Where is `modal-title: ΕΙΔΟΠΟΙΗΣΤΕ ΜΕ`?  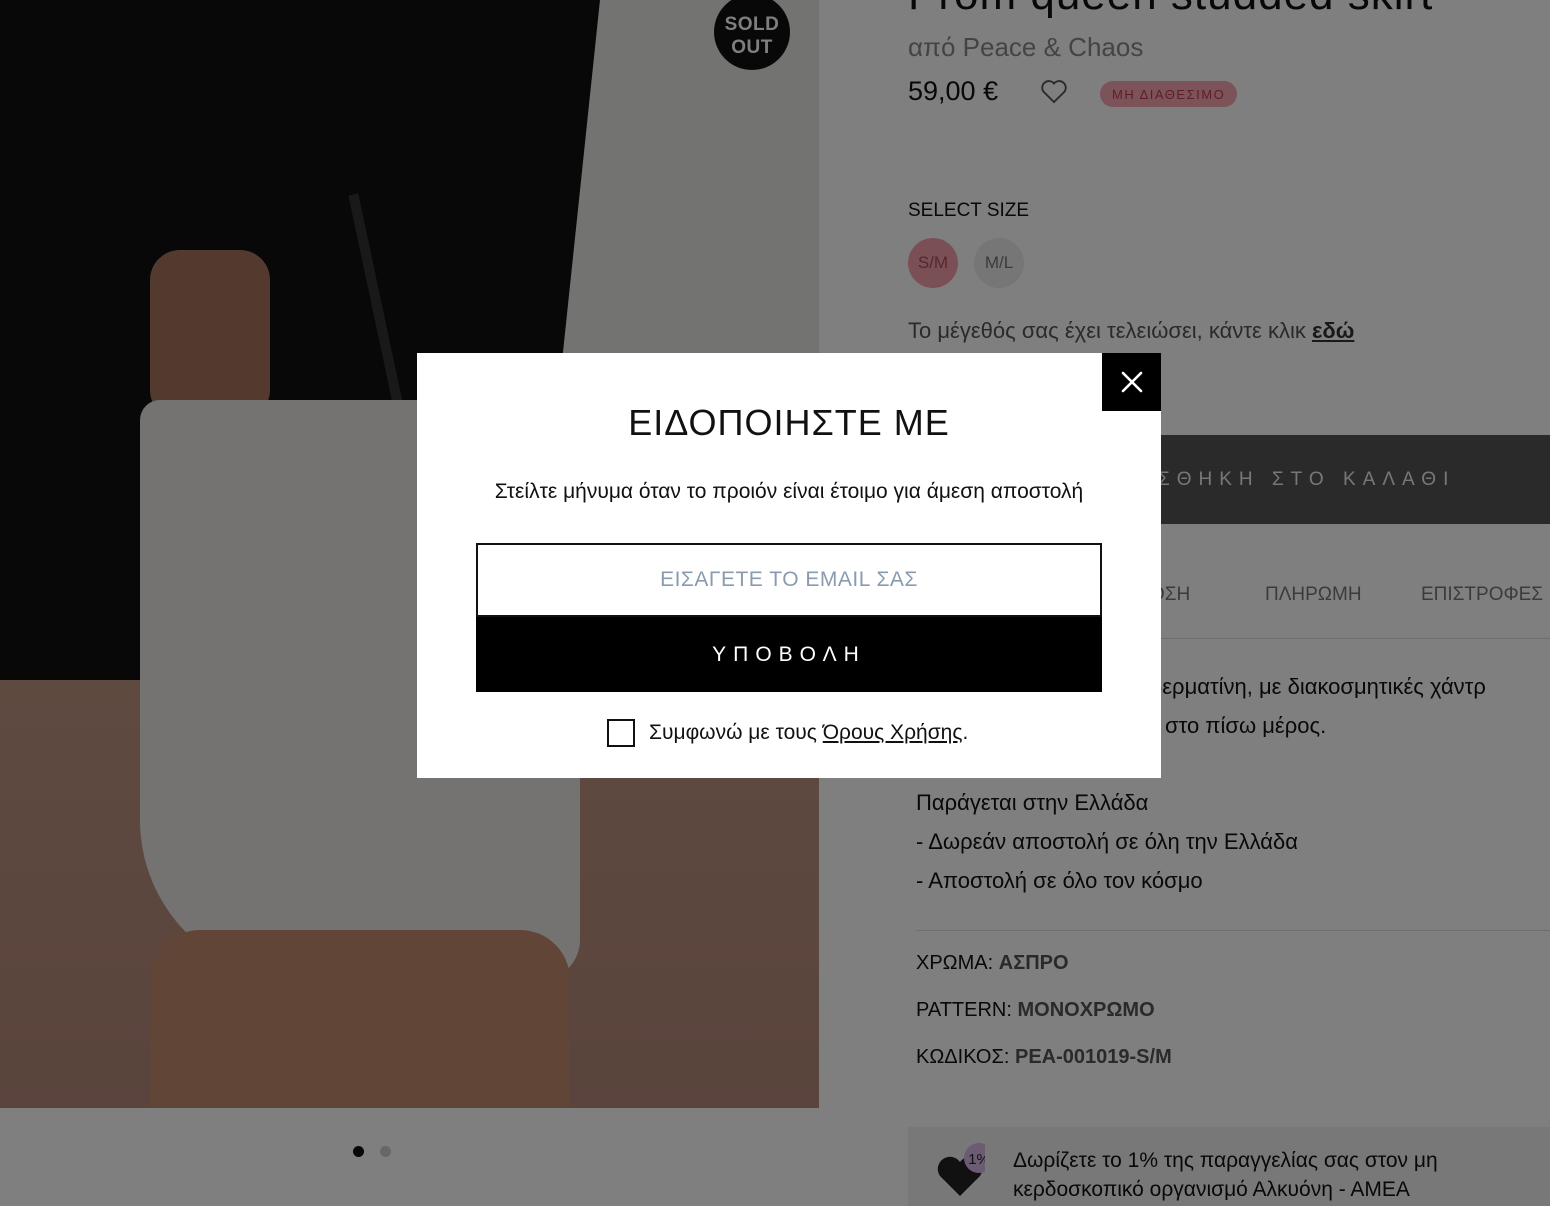 modal-title: ΕΙΔΟΠΟΙΗΣΤΕ ΜΕ is located at coordinates (789, 422).